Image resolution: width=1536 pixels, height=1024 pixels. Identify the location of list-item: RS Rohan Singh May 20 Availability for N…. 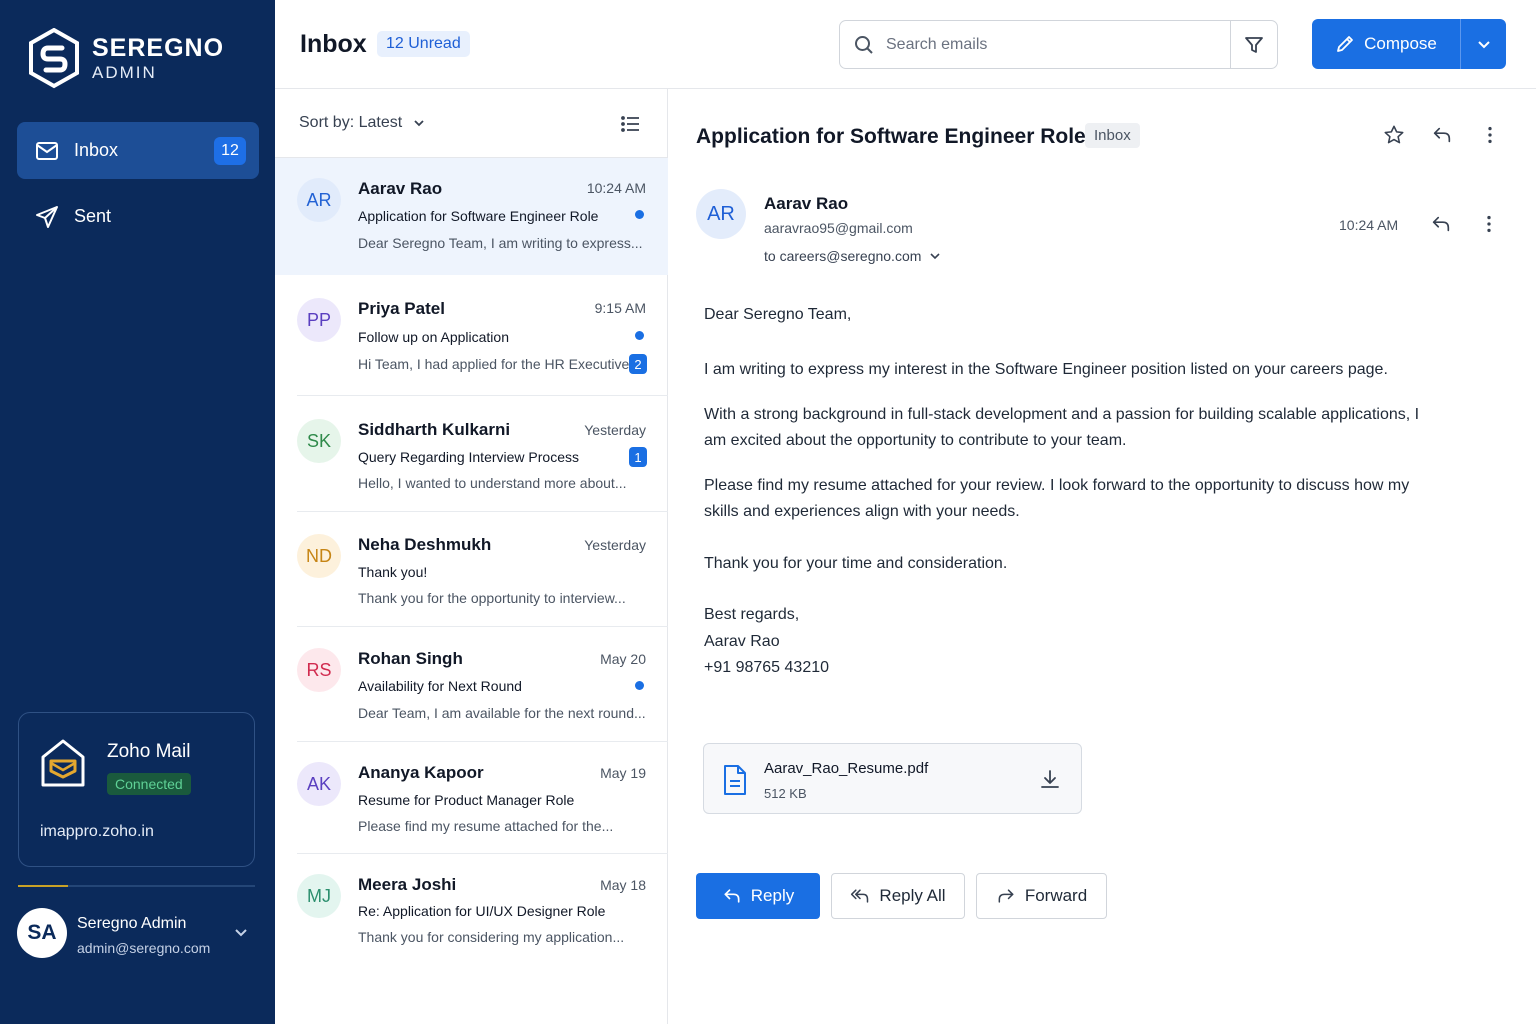
(471, 684).